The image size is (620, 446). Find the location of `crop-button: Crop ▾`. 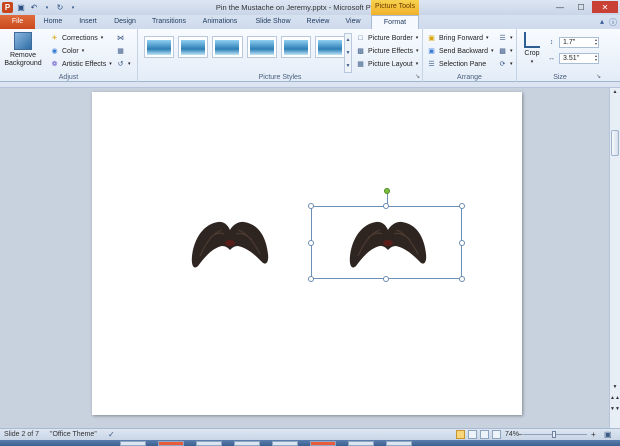

crop-button: Crop ▾ is located at coordinates (532, 49).